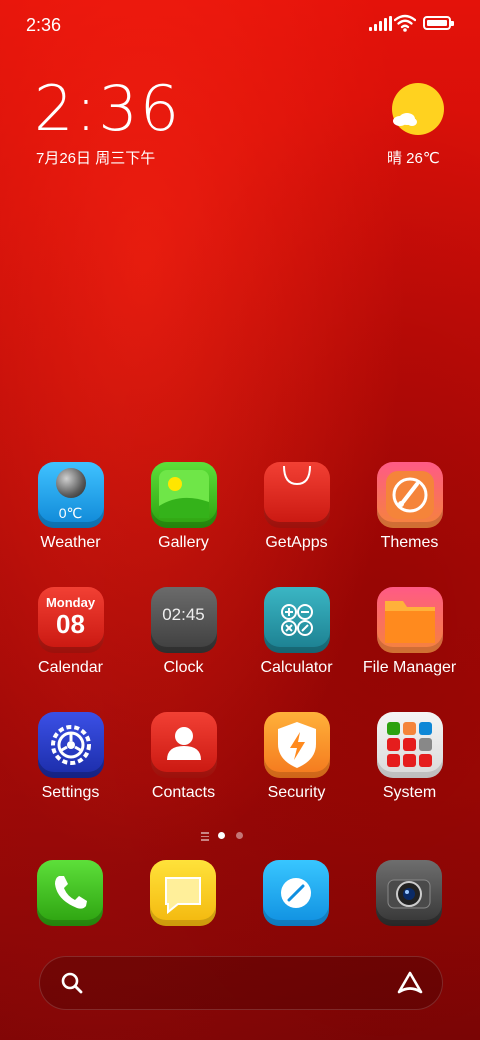 The width and height of the screenshot is (480, 1040). I want to click on sunny-cloud-icon, so click(418, 109).